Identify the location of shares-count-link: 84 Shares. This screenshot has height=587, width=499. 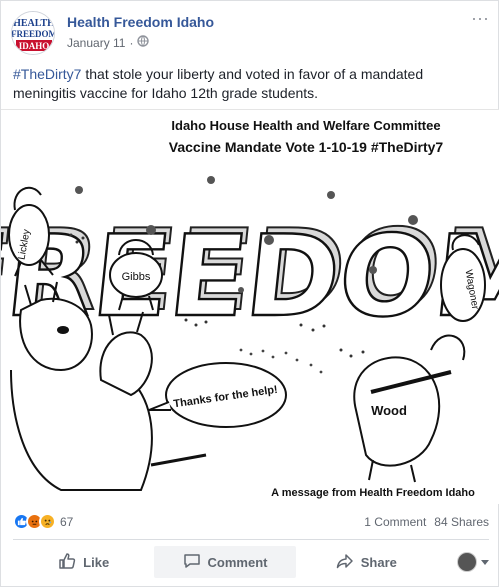
(461, 522).